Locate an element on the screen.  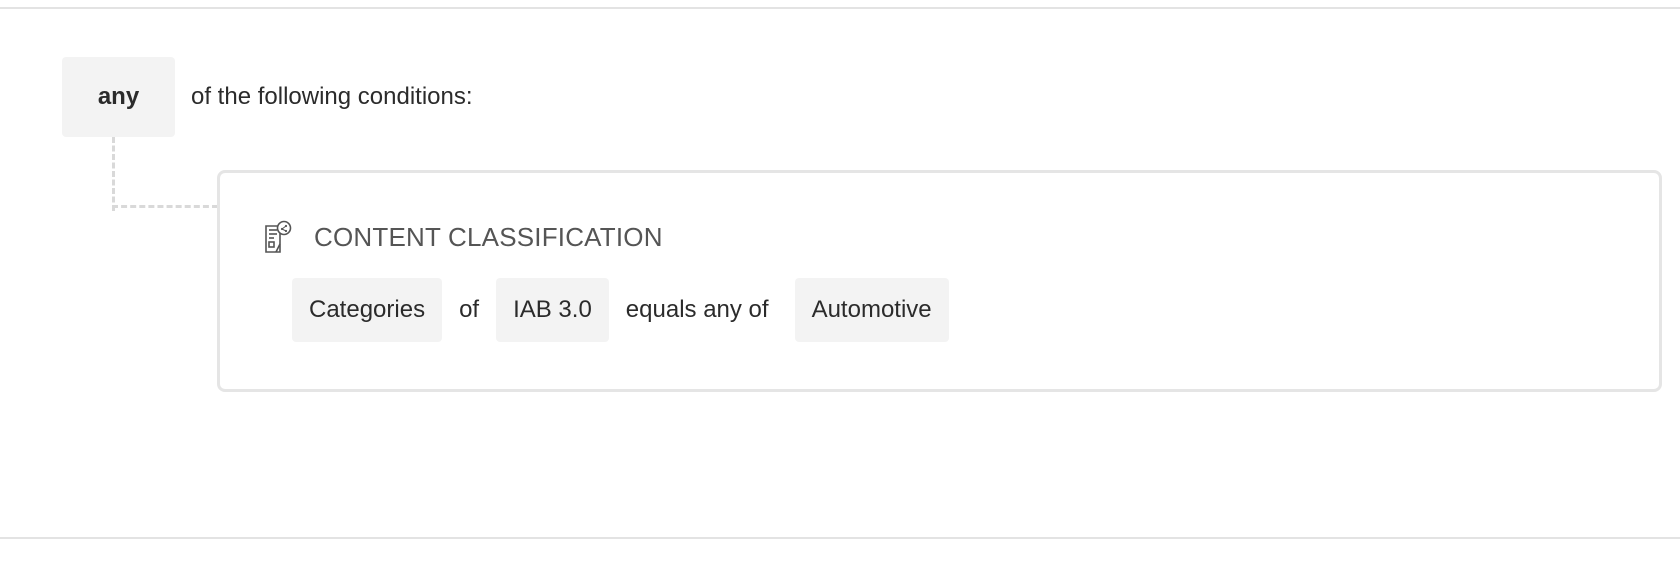
of-text: of is located at coordinates (469, 309).